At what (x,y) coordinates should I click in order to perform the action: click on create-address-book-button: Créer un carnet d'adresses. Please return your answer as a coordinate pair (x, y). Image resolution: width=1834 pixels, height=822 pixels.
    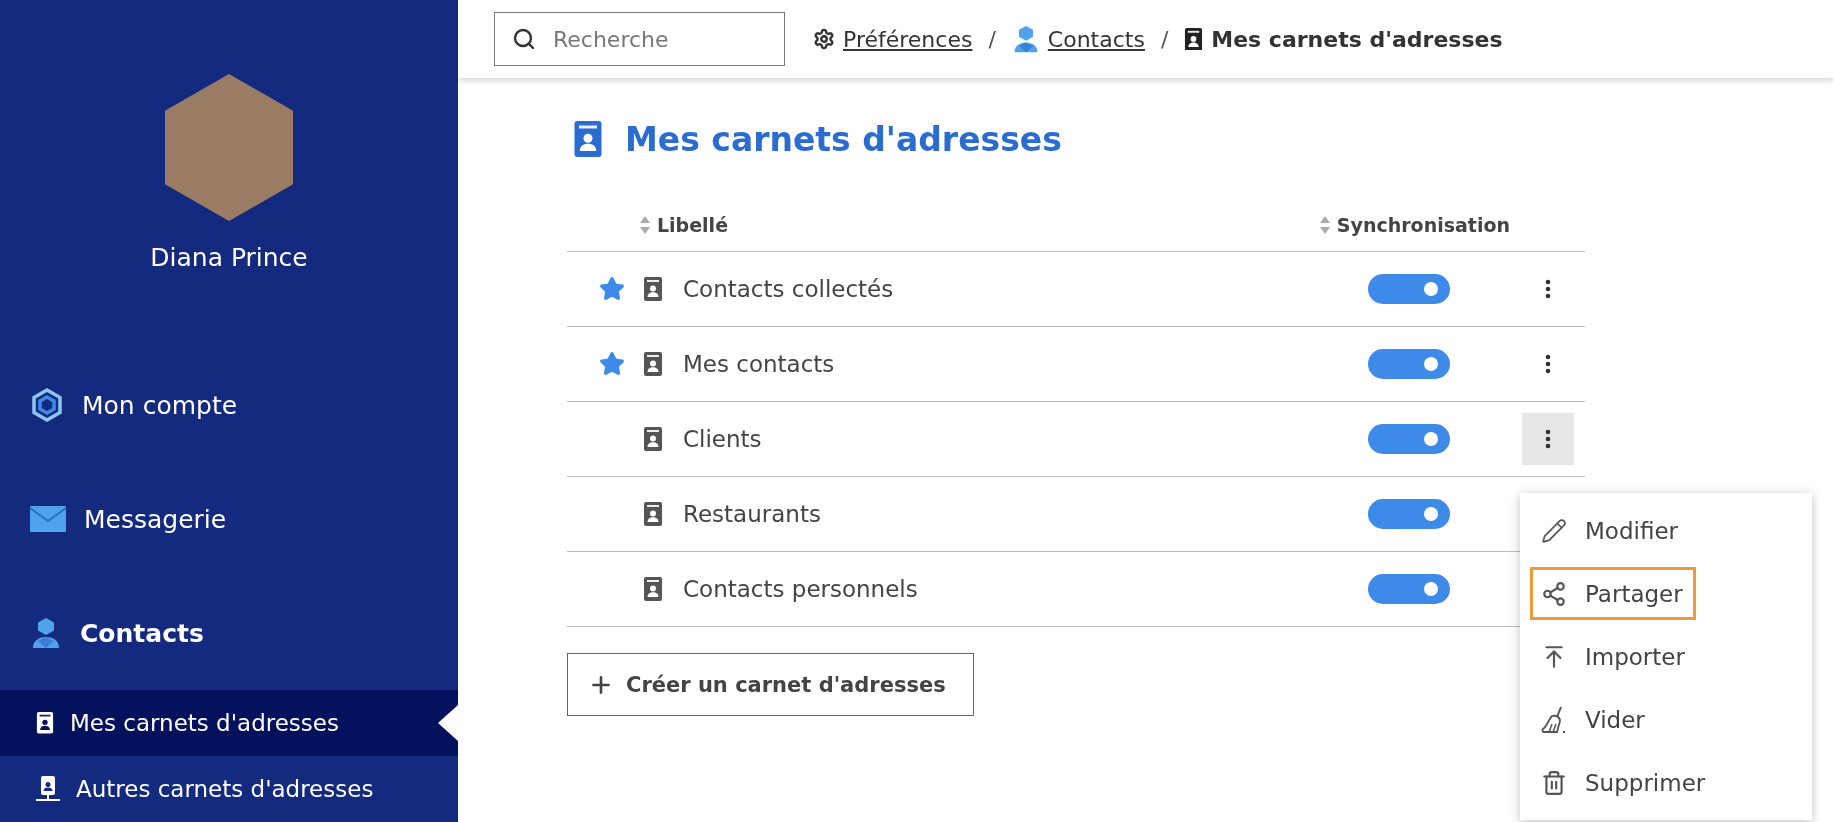
    Looking at the image, I should click on (770, 684).